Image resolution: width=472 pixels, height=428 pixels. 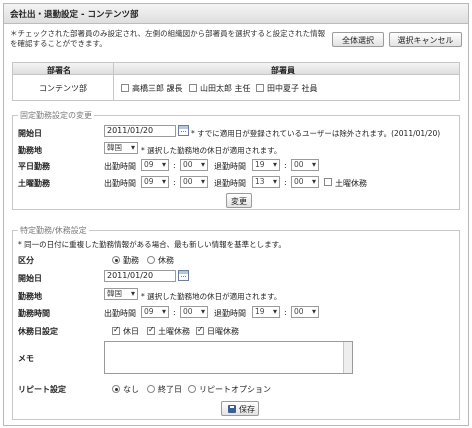 What do you see at coordinates (116, 389) in the screenshot?
I see `repeat-none-radio` at bounding box center [116, 389].